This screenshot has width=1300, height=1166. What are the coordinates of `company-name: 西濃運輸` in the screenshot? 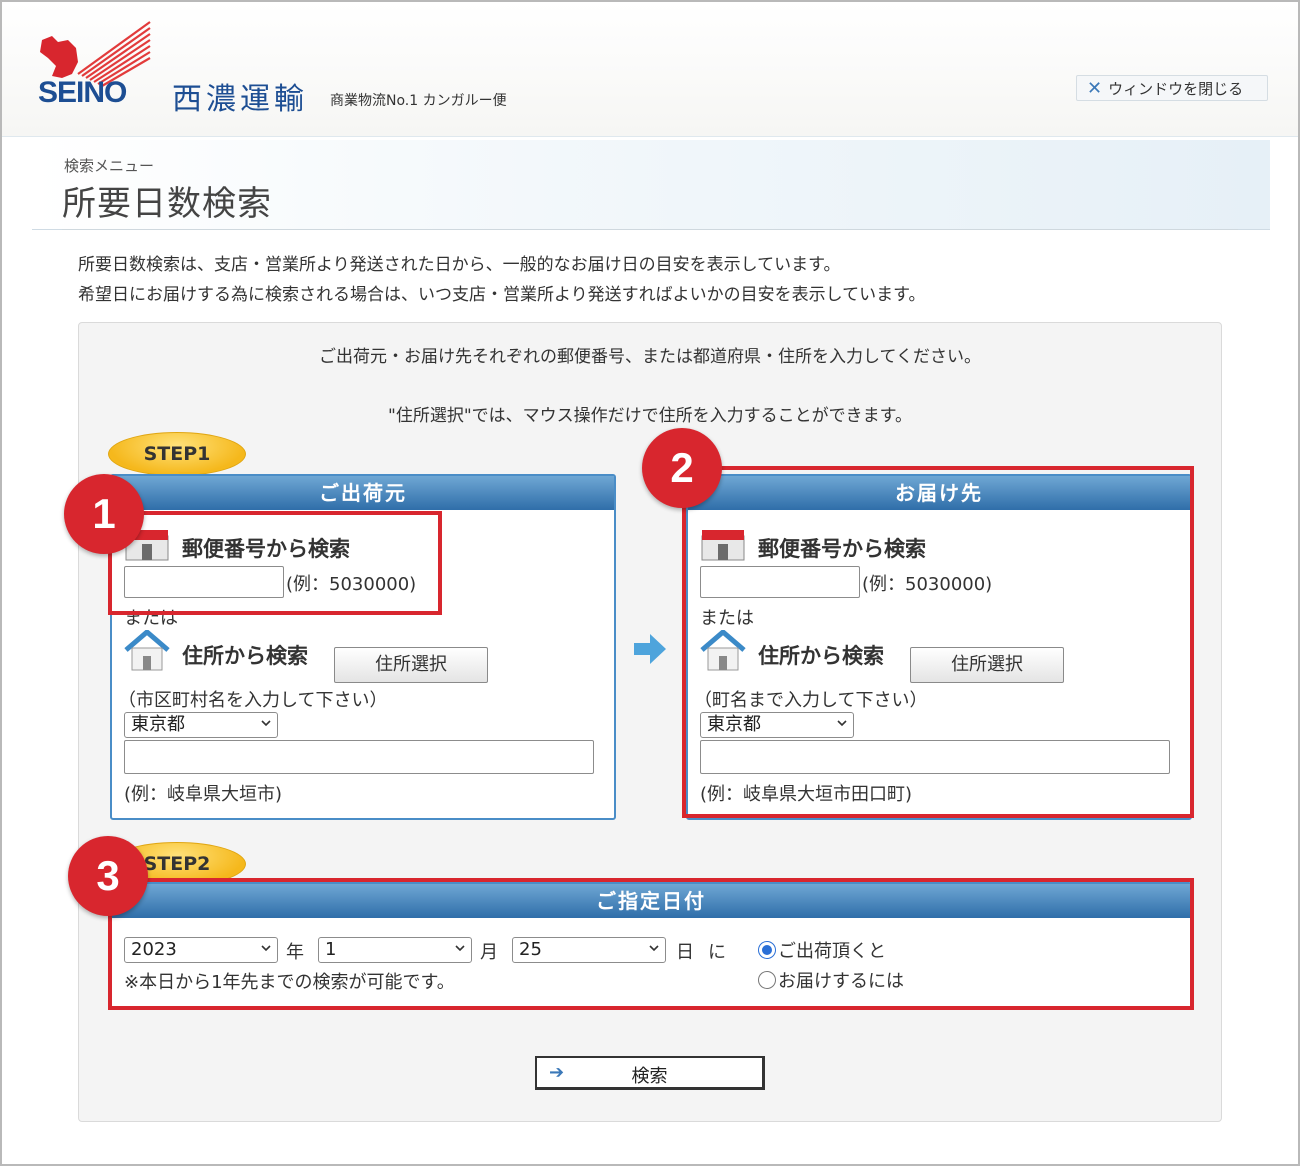 It's located at (240, 99).